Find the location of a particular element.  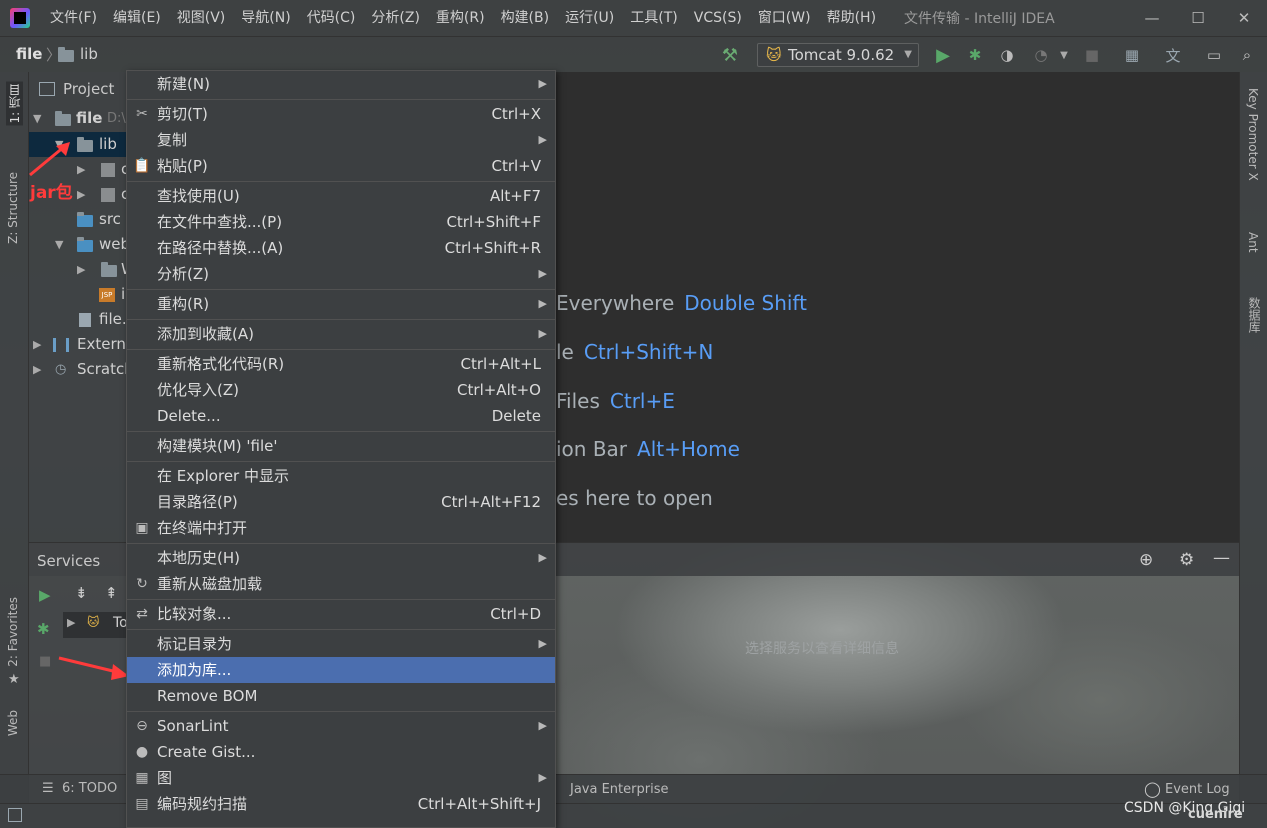

context-menu-item: ⇄ 比较对象... Ctrl+D is located at coordinates (341, 614).